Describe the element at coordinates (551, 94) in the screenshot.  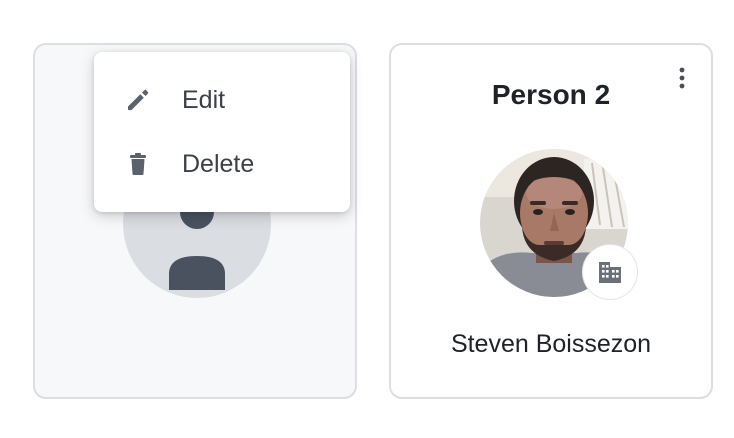
I see `card-title: Person 2` at that location.